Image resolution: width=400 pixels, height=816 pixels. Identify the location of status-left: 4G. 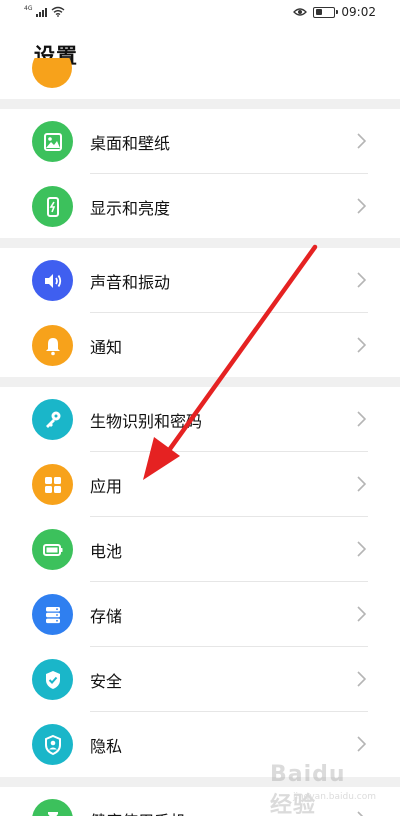
(44, 11).